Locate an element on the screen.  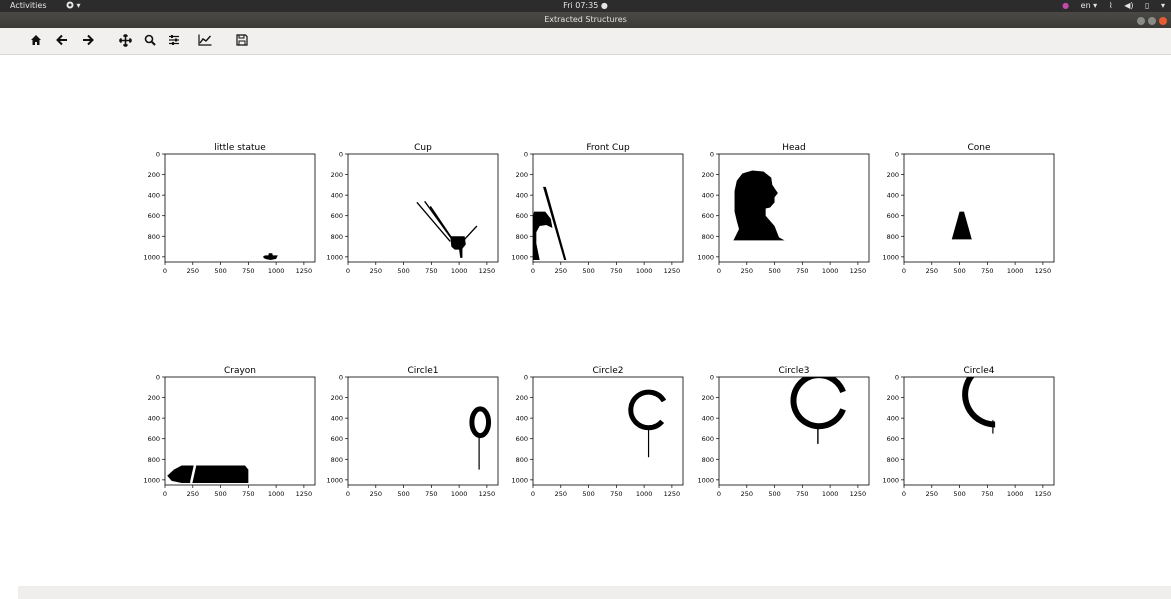
matplotlib-toolbar is located at coordinates (585, 41).